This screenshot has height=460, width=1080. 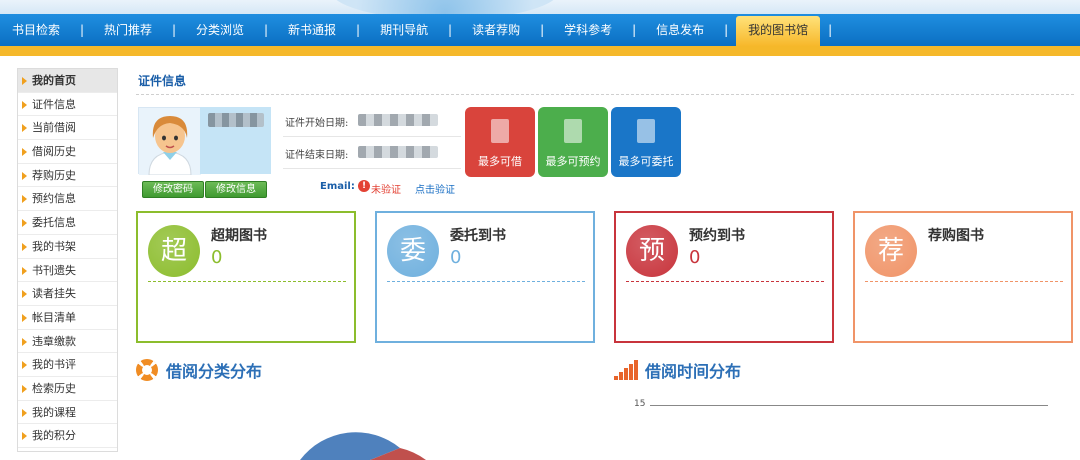 What do you see at coordinates (312, 30) in the screenshot?
I see `nav-item: 新书通报` at bounding box center [312, 30].